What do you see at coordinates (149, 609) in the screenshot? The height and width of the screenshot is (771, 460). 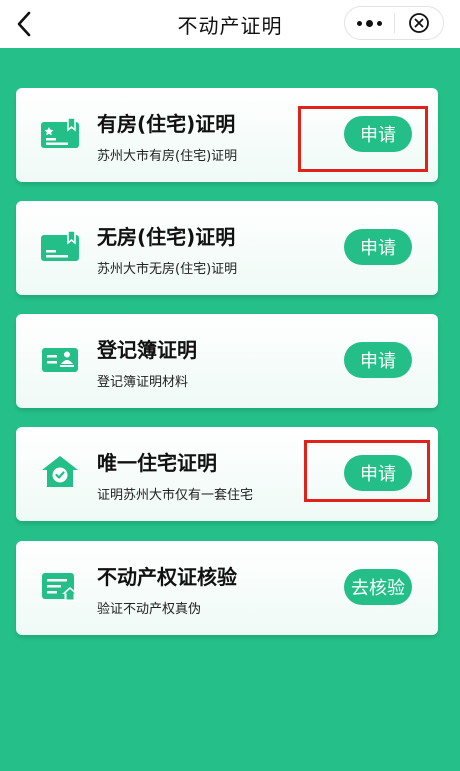 I see `card-subtitle: 验证不动产权真伪` at bounding box center [149, 609].